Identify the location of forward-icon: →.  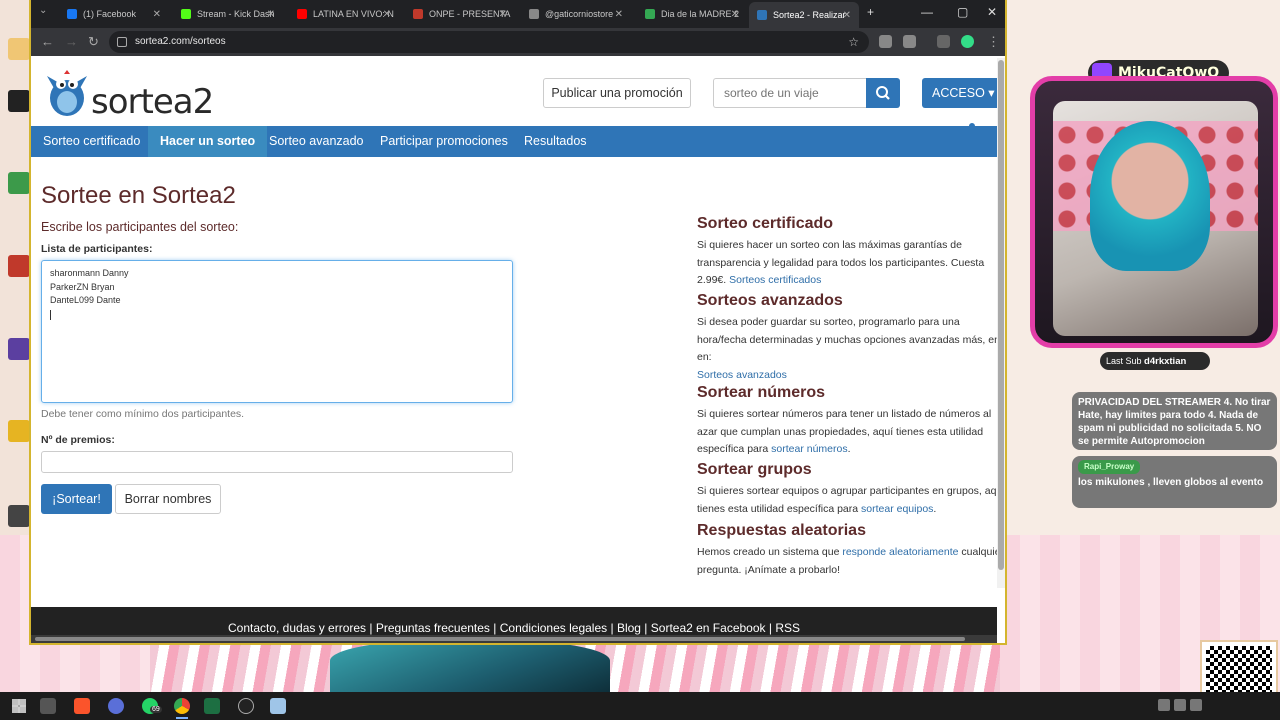
(71, 41).